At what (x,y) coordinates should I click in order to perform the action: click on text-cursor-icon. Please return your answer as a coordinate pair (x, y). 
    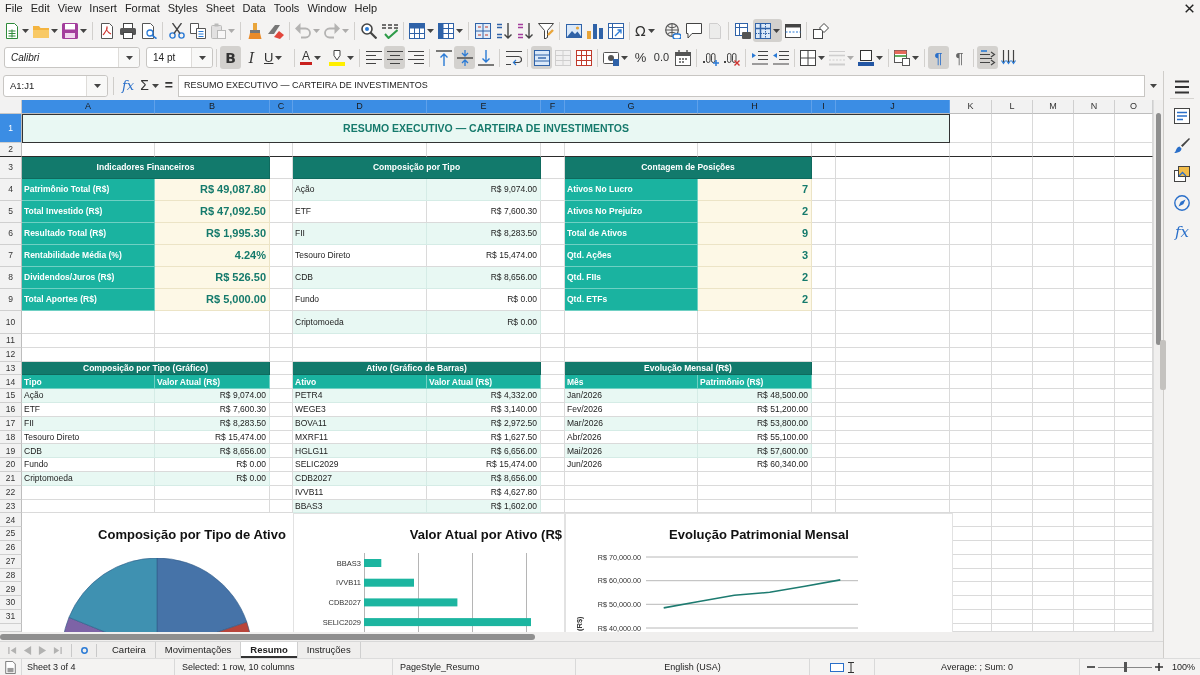
    Looking at the image, I should click on (851, 667).